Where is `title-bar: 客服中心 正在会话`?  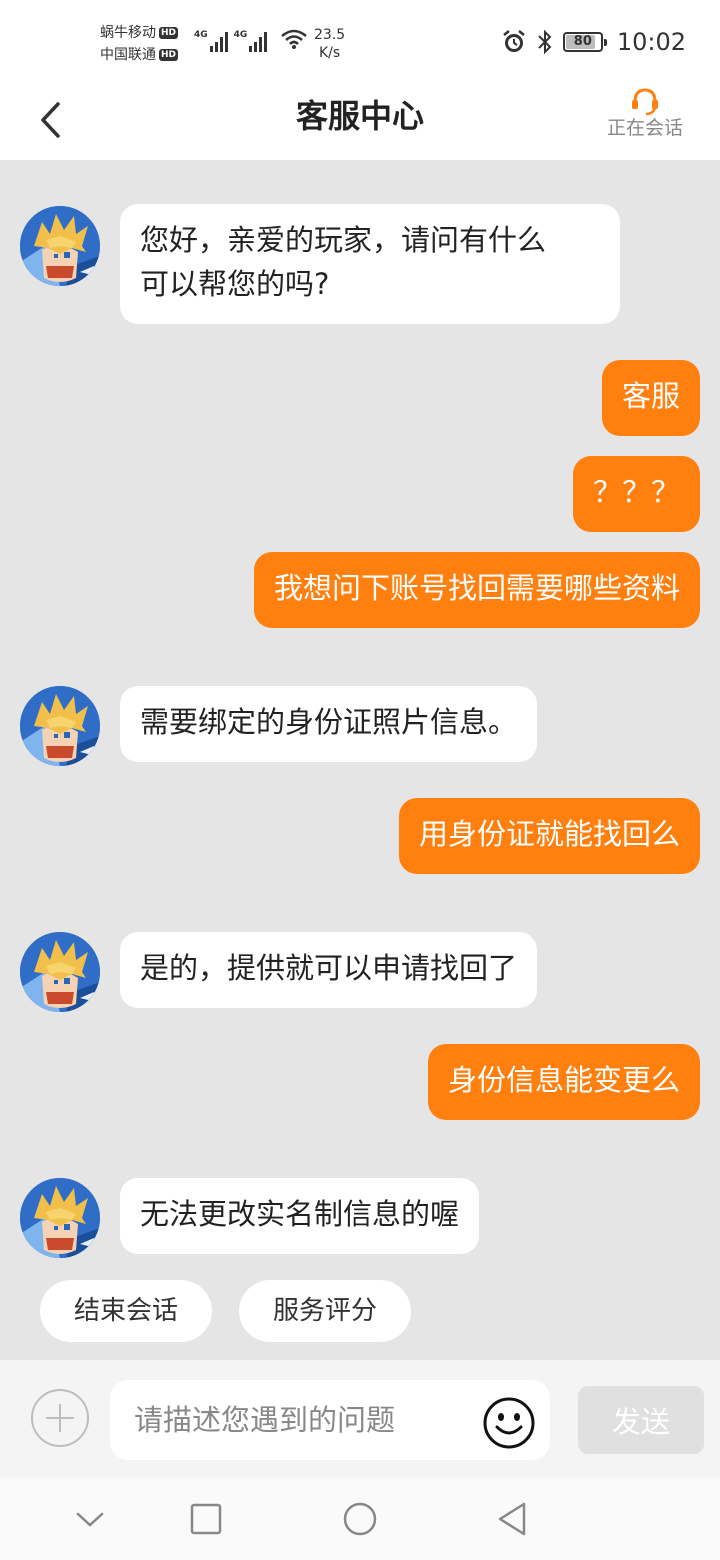
title-bar: 客服中心 正在会话 is located at coordinates (360, 120).